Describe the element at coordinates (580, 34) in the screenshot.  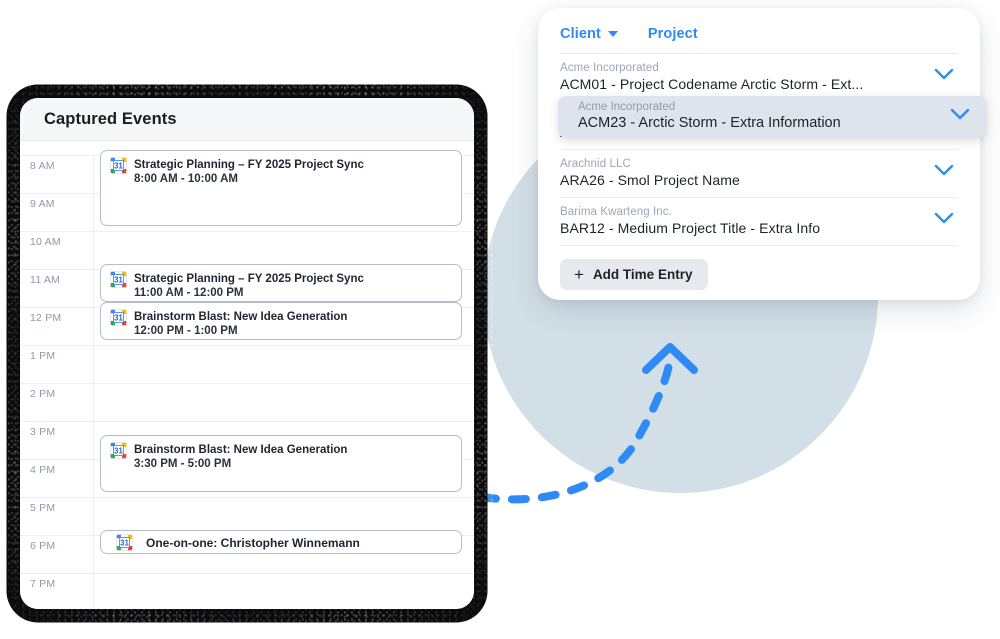
I see `tab-client-label: Client` at that location.